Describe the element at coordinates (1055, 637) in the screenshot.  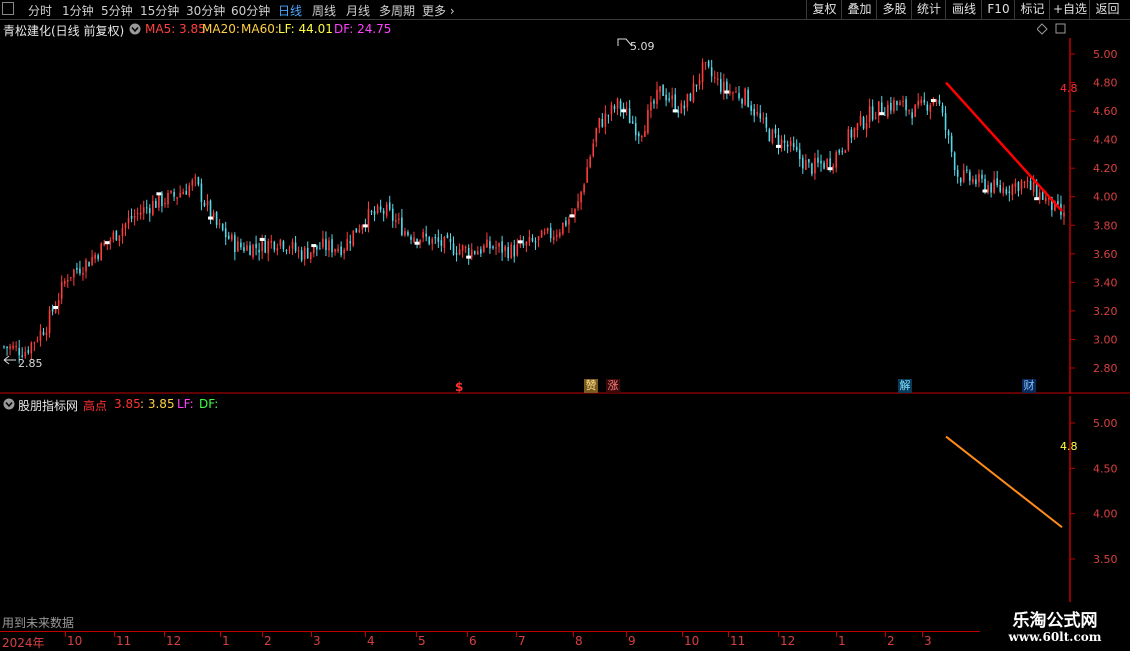
I see `watermark-url: www.60lt.com` at that location.